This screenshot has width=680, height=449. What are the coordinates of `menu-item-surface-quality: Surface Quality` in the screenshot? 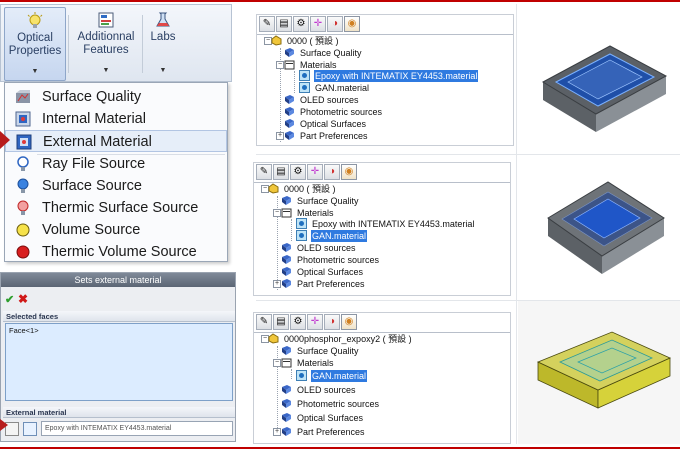 It's located at (116, 97).